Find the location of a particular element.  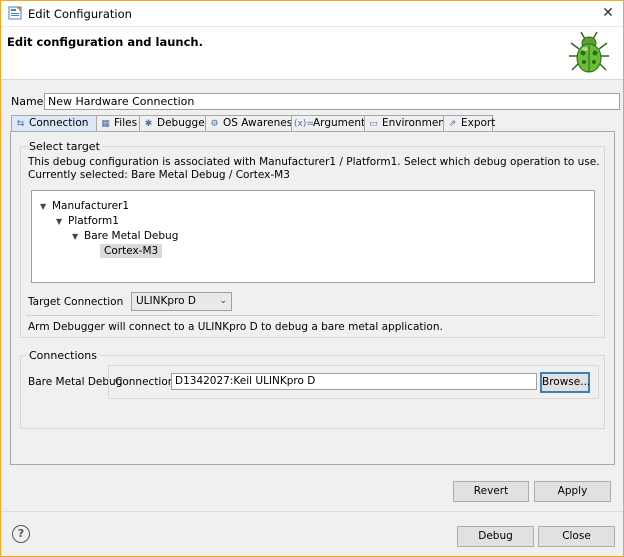

tab-debugger: ✱ Debugger is located at coordinates (174, 123).